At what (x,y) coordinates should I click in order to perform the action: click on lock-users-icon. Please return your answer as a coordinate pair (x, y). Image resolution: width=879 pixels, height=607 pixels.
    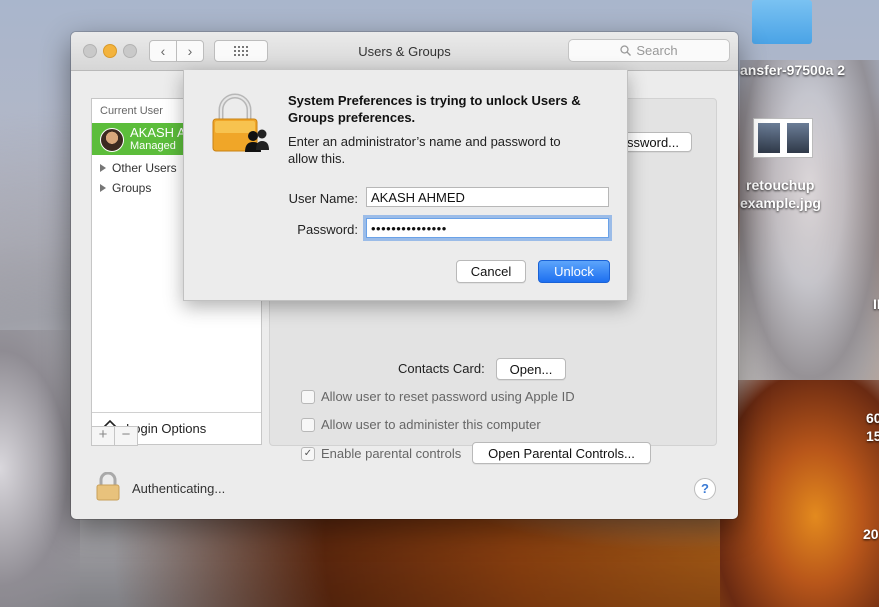
    Looking at the image, I should click on (241, 124).